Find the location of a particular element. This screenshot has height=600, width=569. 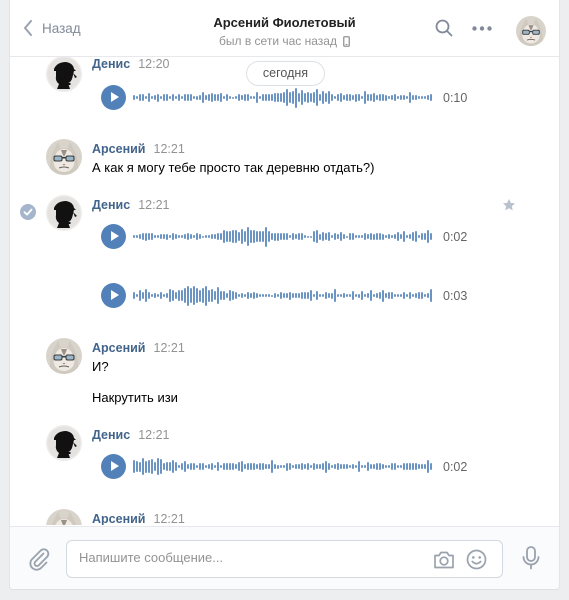

voice-duration: 0:02 is located at coordinates (455, 237).